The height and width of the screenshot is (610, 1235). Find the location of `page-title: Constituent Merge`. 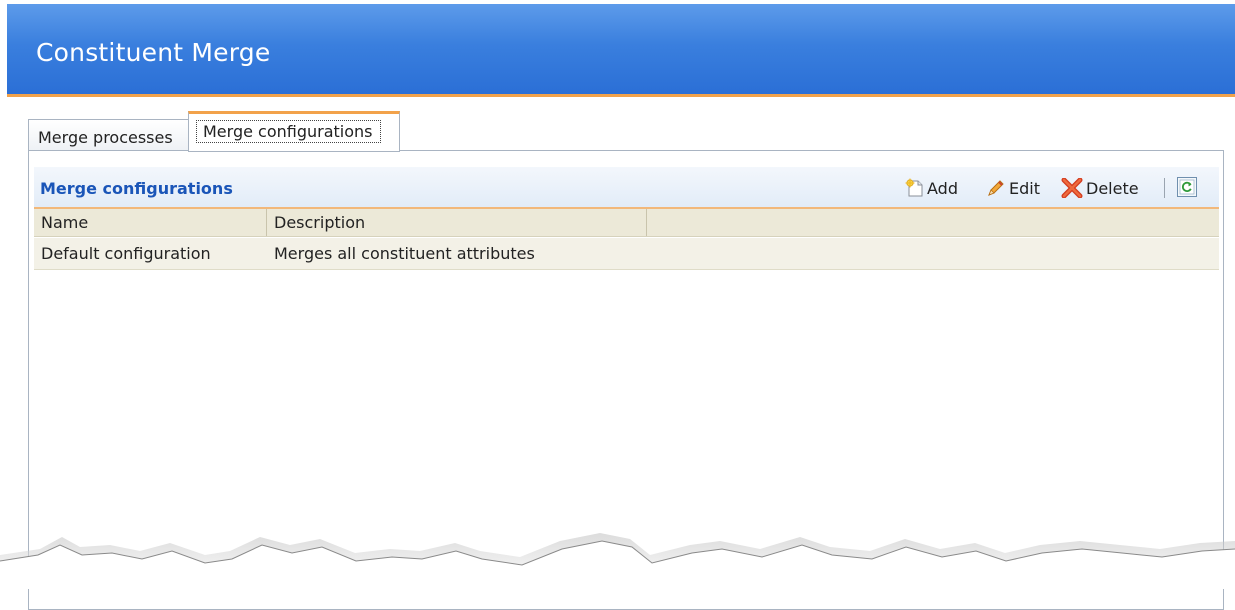

page-title: Constituent Merge is located at coordinates (153, 52).